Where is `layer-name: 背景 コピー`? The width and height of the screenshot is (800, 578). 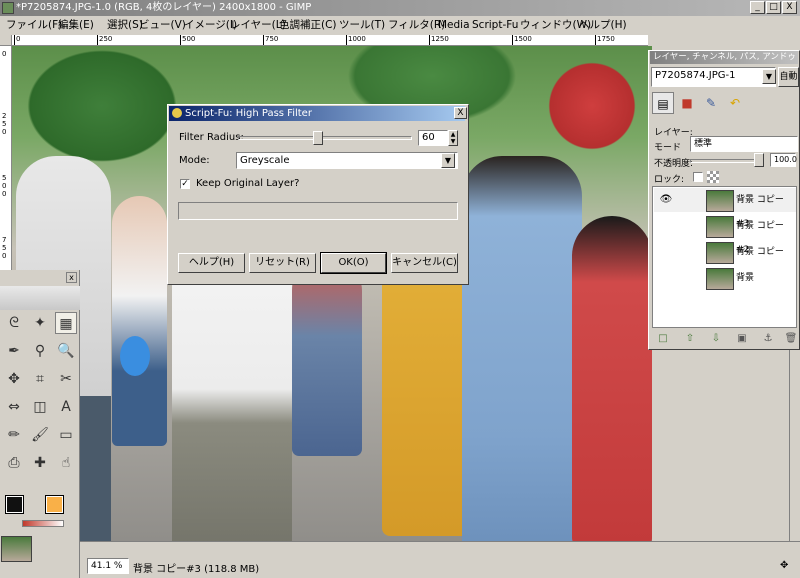 layer-name: 背景 コピー is located at coordinates (760, 252).